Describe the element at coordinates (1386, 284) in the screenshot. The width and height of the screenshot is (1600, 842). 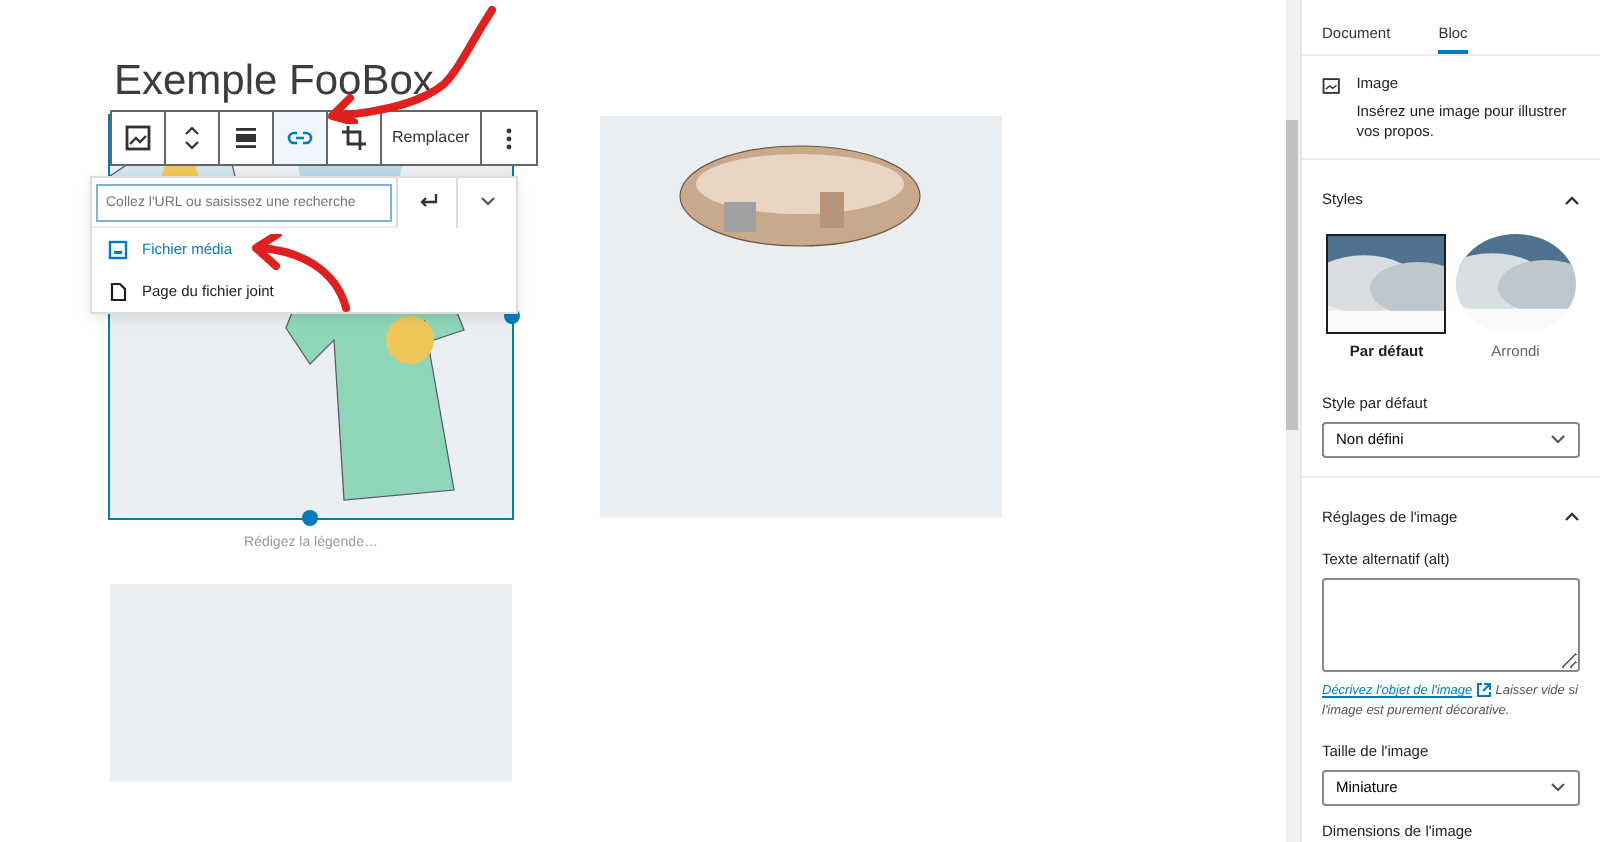
I see `style-preview` at that location.